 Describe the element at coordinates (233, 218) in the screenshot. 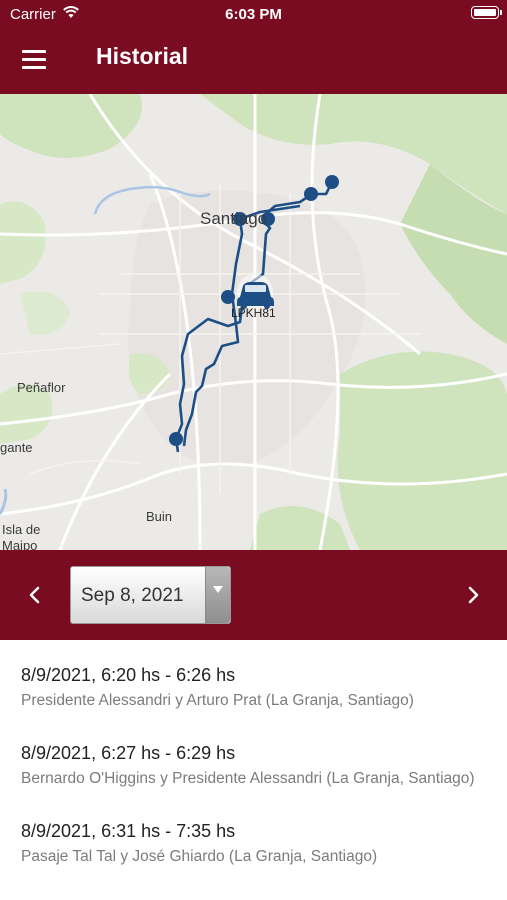

I see `map-label-santiago: Santiago` at that location.